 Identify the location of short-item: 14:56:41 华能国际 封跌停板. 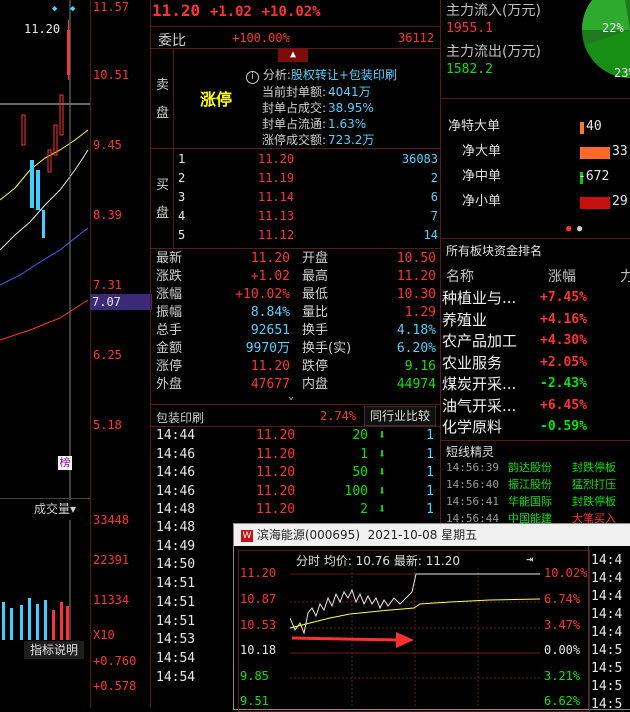
(538, 502).